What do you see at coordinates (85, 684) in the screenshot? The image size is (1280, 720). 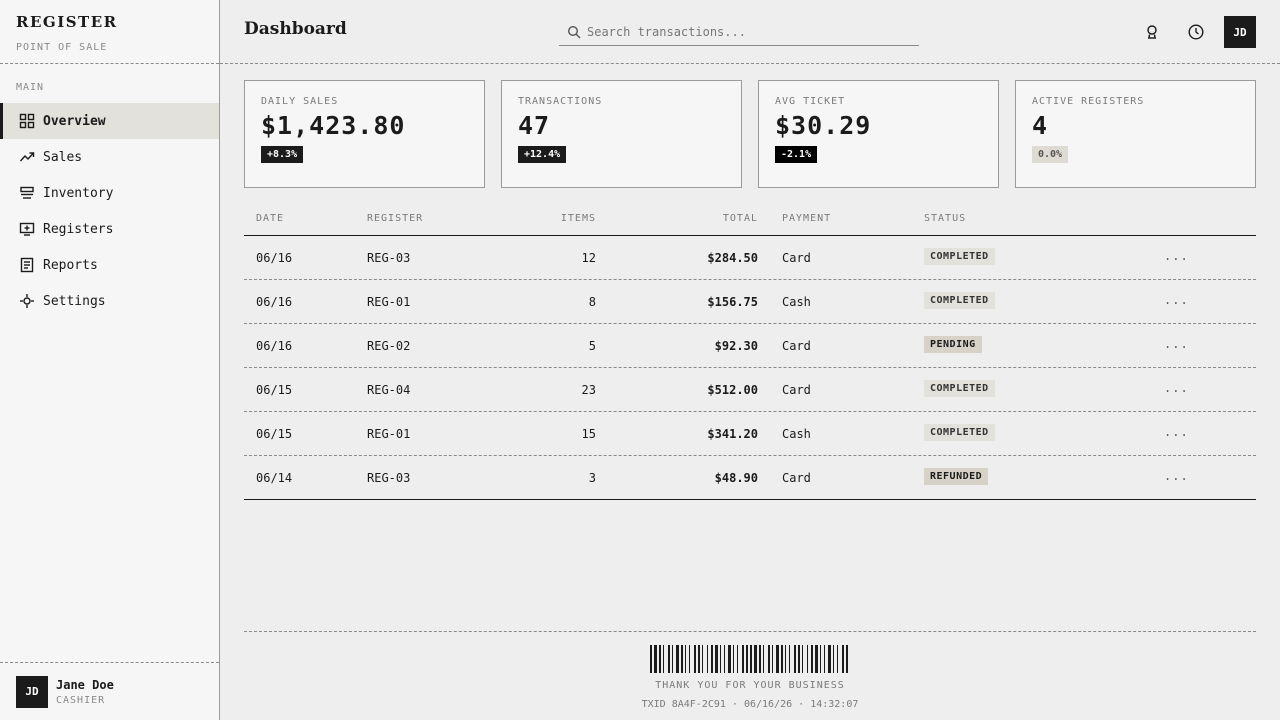 I see `user-name: Jane Doe` at bounding box center [85, 684].